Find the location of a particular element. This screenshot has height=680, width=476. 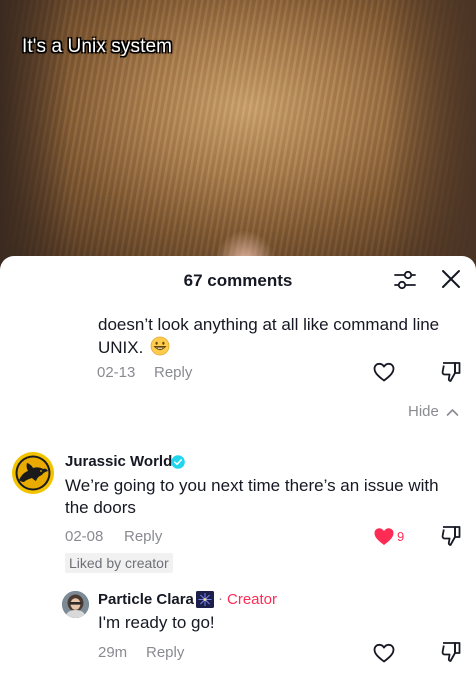

comment-author: Particle Clara is located at coordinates (146, 599).